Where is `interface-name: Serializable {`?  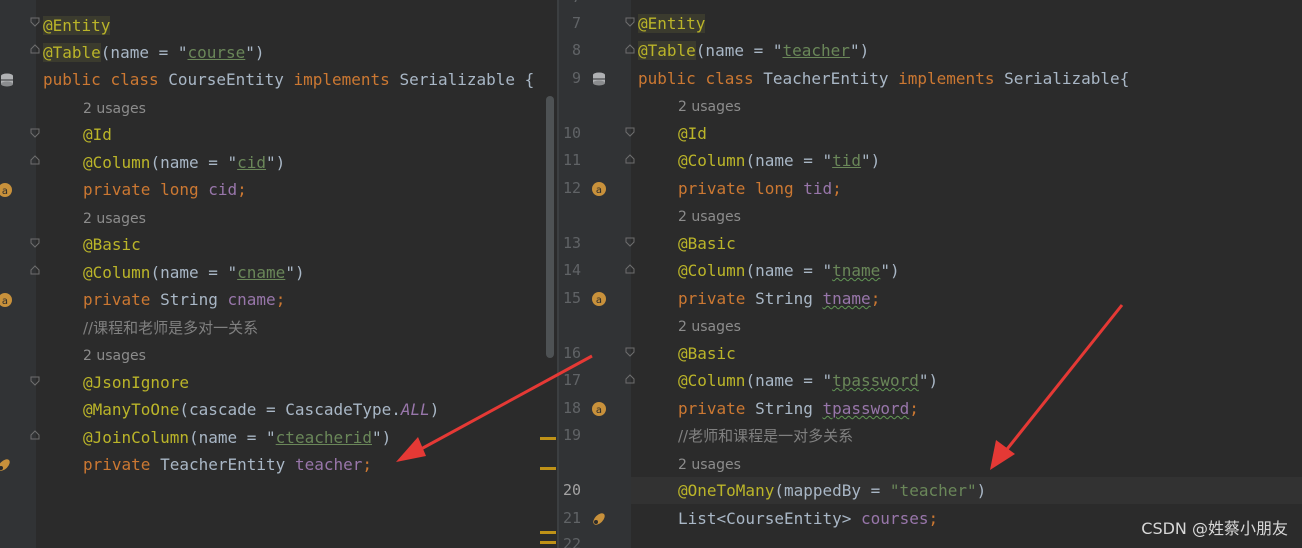 interface-name: Serializable { is located at coordinates (467, 79).